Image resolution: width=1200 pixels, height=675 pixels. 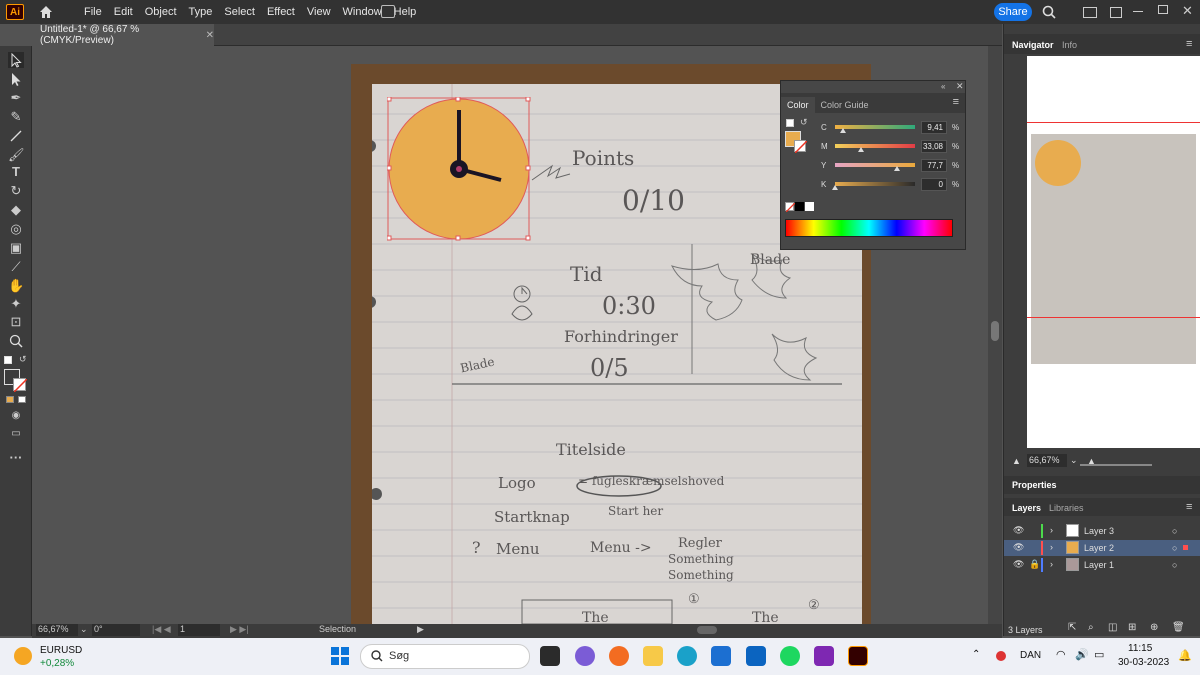 What do you see at coordinates (23, 656) in the screenshot?
I see `weather-icon` at bounding box center [23, 656].